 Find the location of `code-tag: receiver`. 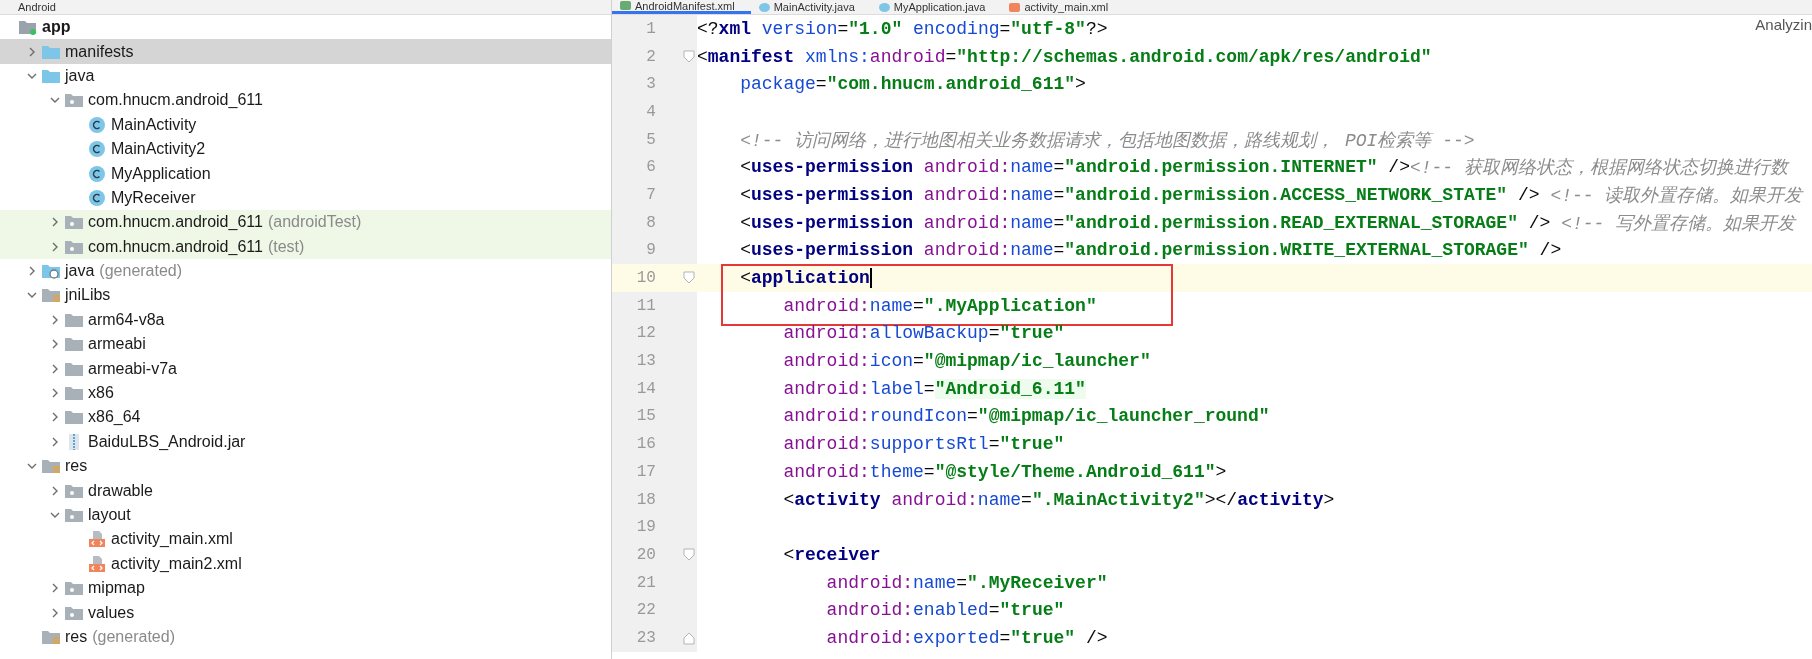

code-tag: receiver is located at coordinates (837, 554).